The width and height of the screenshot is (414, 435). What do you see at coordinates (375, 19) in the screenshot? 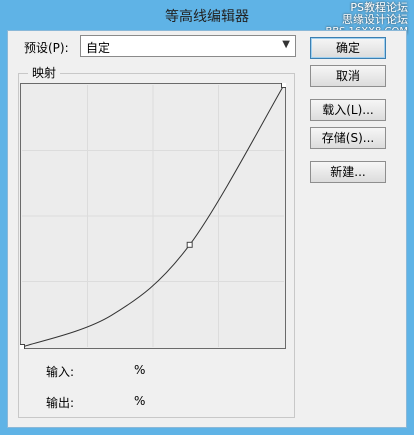
I see `watermark-line1: 思缘设计论坛` at bounding box center [375, 19].